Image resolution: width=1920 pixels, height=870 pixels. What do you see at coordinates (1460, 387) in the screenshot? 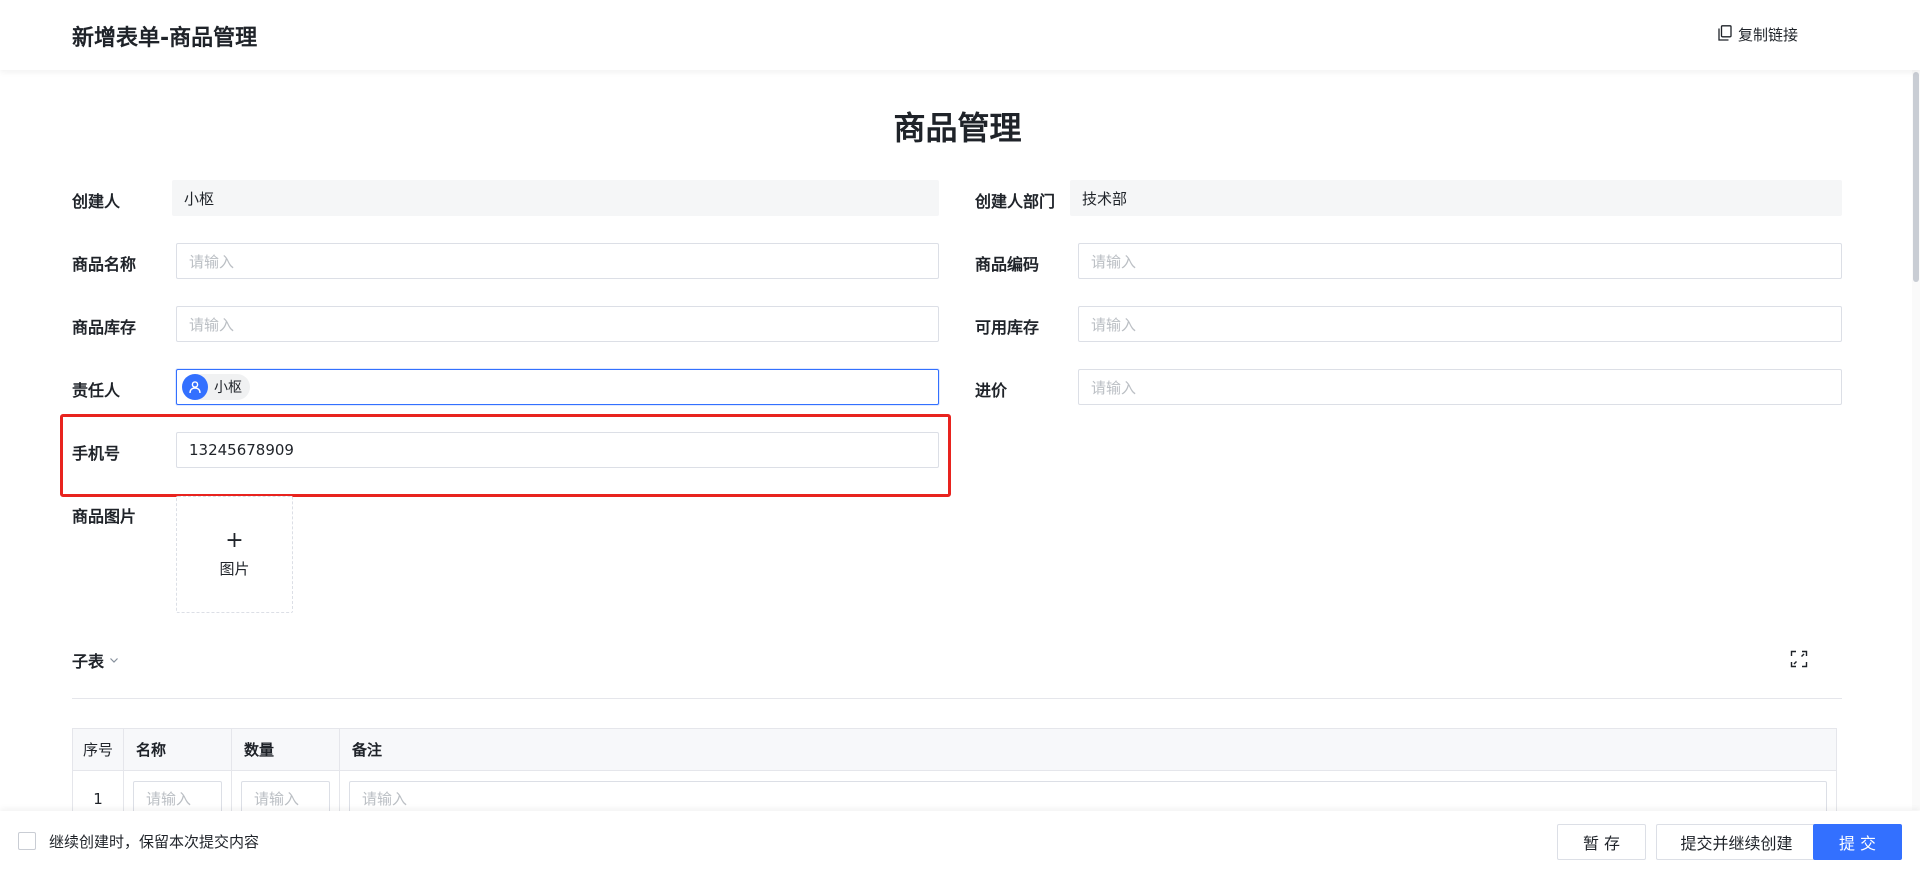
I see `purchase-price-input: 请输入` at bounding box center [1460, 387].